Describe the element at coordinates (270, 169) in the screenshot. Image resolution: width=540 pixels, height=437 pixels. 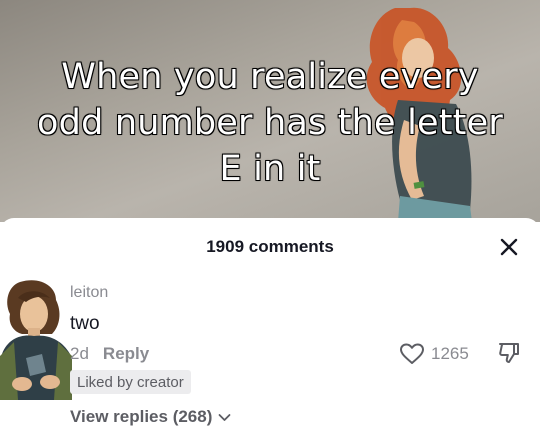
I see `caption-line-3: E in it` at that location.